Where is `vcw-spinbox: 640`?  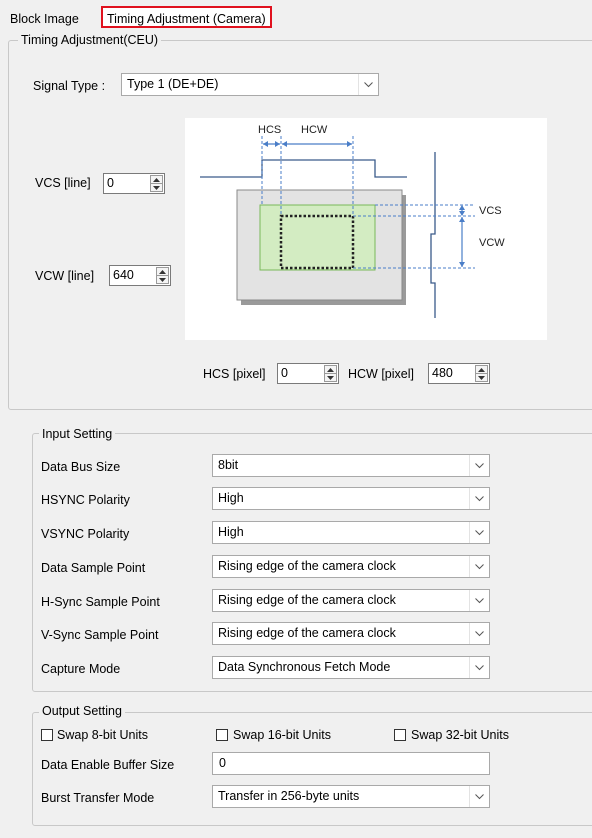 vcw-spinbox: 640 is located at coordinates (140, 275).